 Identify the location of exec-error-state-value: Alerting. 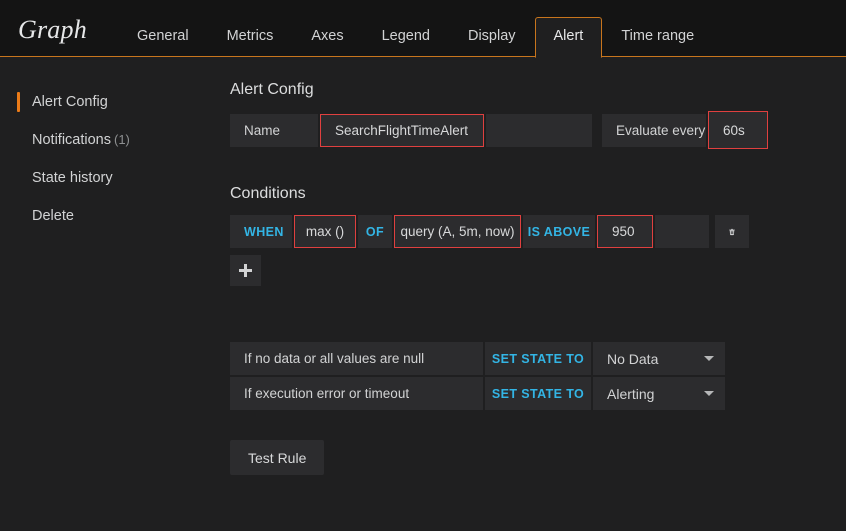
(631, 393).